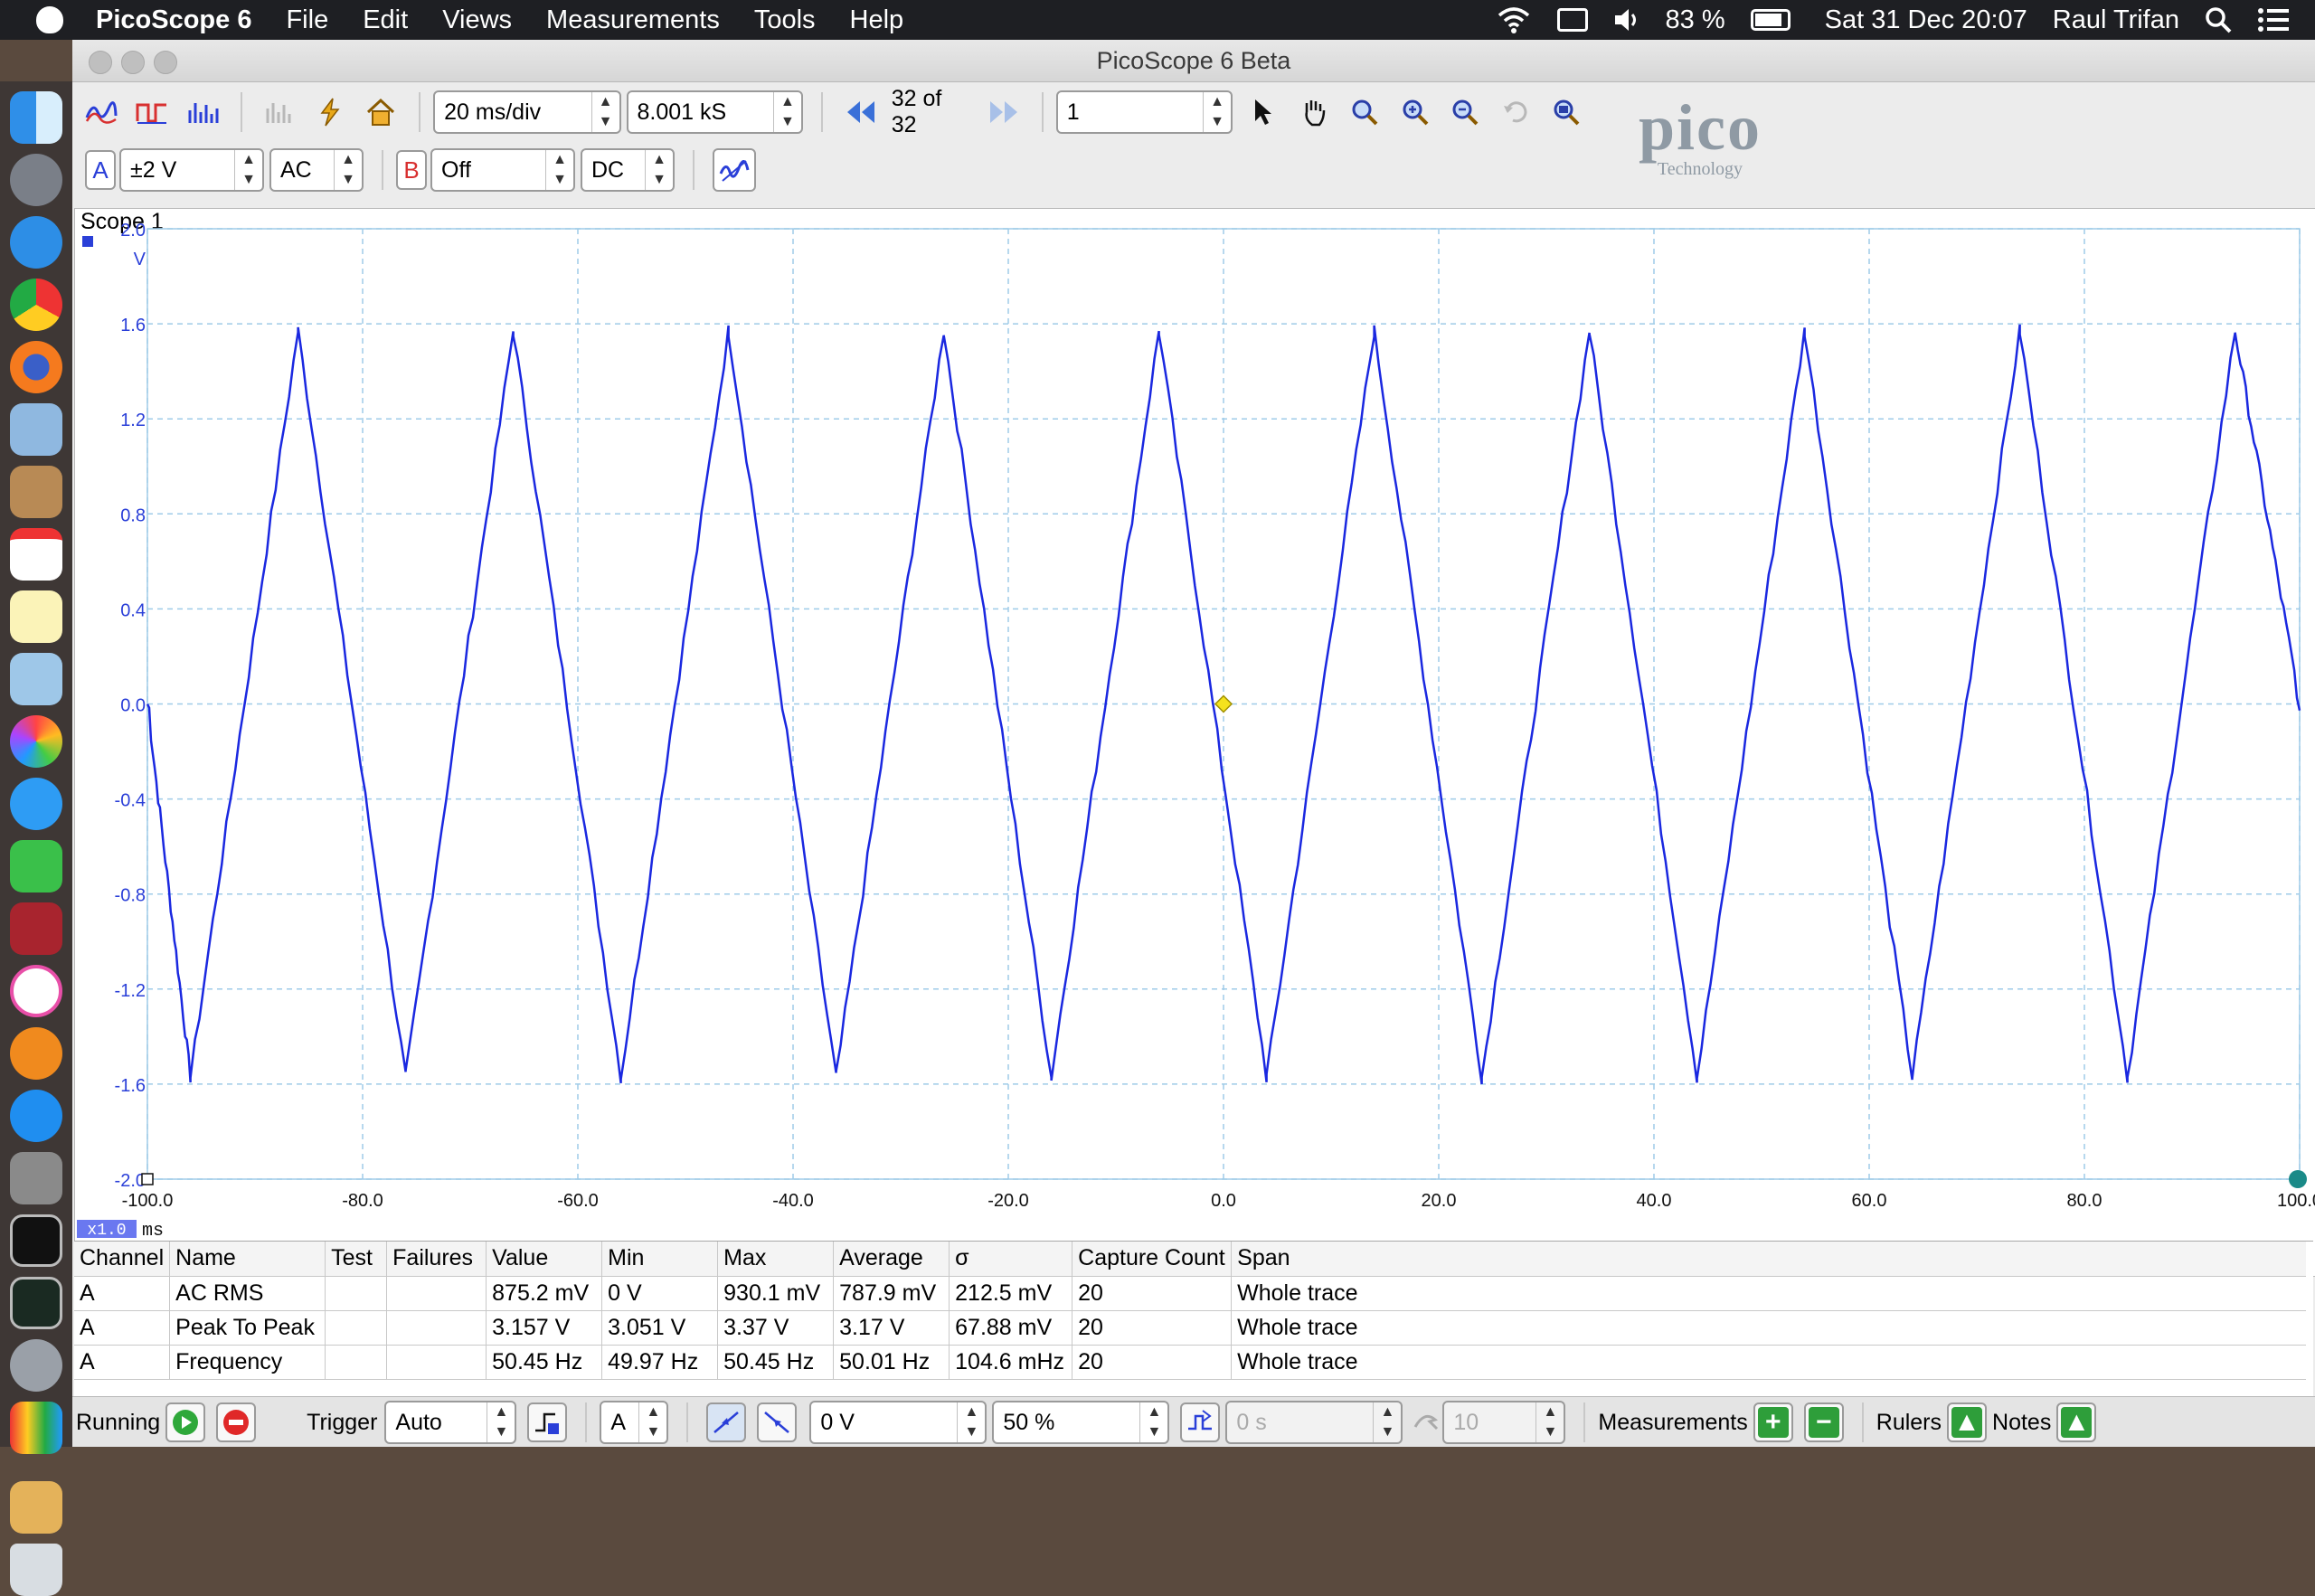 The width and height of the screenshot is (2315, 1596). Describe the element at coordinates (348, 170) in the screenshot. I see `channel-a-coupling-spinner: ▲ ▼` at that location.